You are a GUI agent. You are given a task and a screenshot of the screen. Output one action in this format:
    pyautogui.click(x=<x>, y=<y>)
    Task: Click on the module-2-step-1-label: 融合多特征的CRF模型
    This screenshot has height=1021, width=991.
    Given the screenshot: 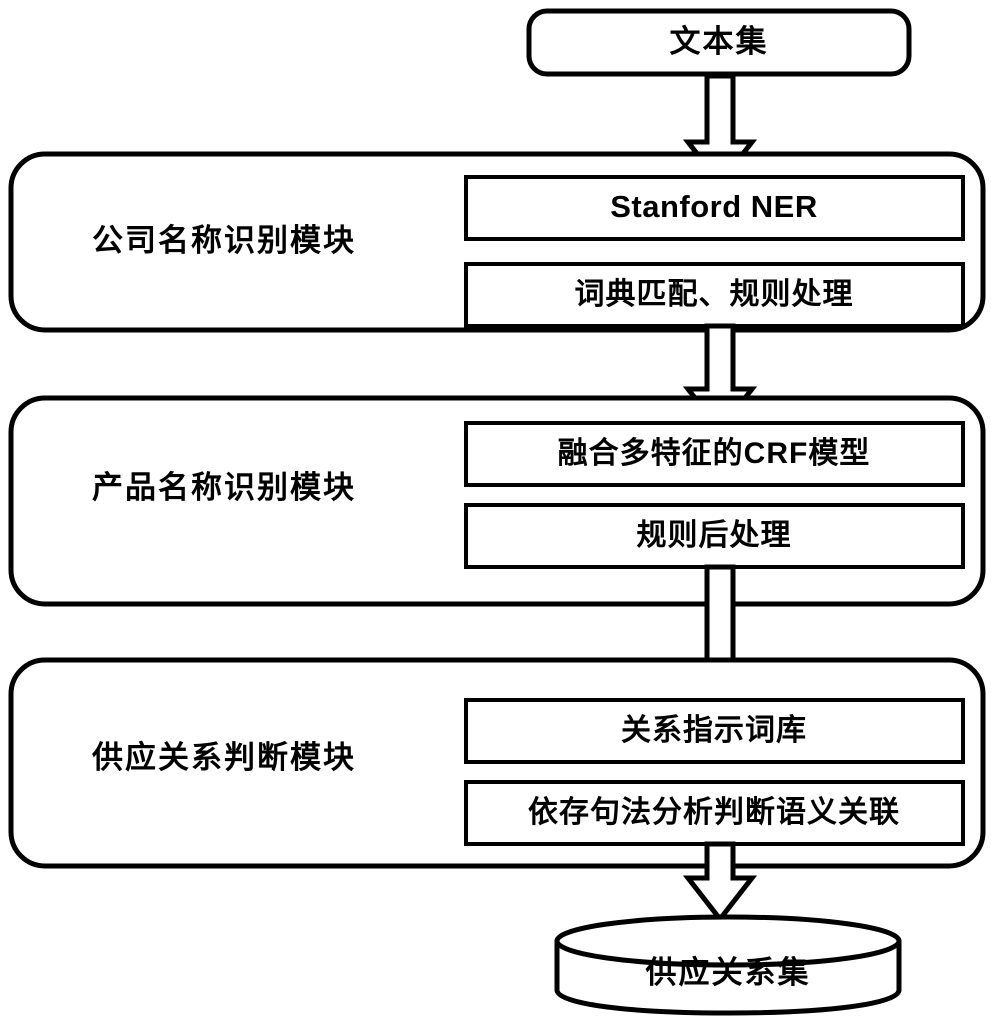 What is the action you would take?
    pyautogui.click(x=714, y=453)
    